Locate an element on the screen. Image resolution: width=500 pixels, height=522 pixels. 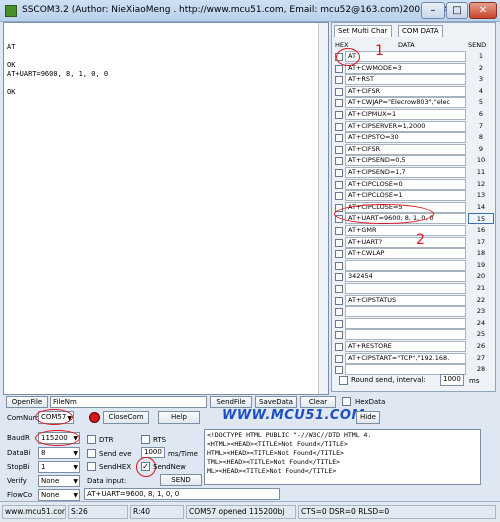
send-row-button: 24 is located at coordinates (481, 323).